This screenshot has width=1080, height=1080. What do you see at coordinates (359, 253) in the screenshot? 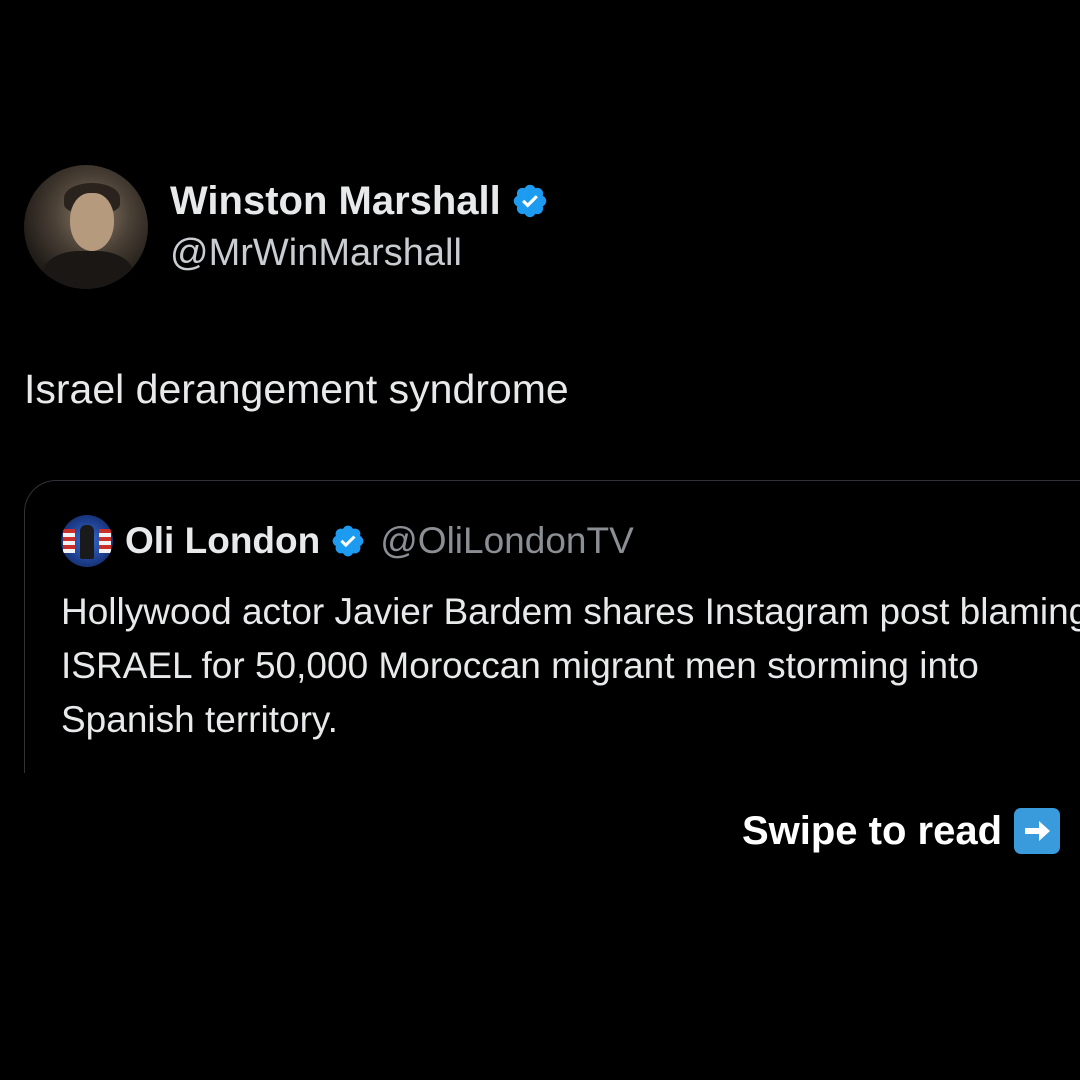
I see `author-handle: @MrWinMarshall` at bounding box center [359, 253].